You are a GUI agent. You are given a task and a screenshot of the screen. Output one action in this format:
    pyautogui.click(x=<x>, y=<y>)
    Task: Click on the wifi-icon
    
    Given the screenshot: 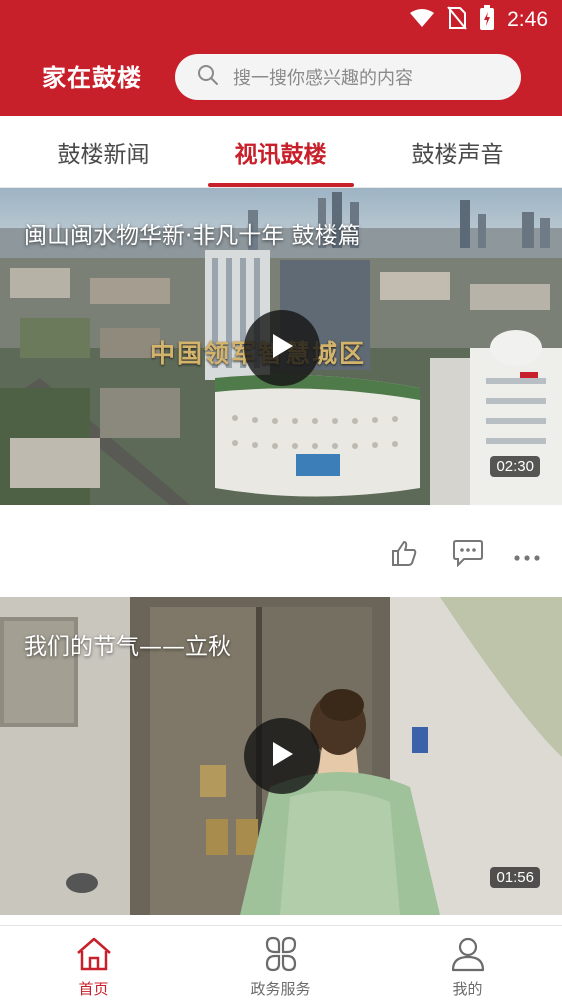 What is the action you would take?
    pyautogui.click(x=422, y=20)
    